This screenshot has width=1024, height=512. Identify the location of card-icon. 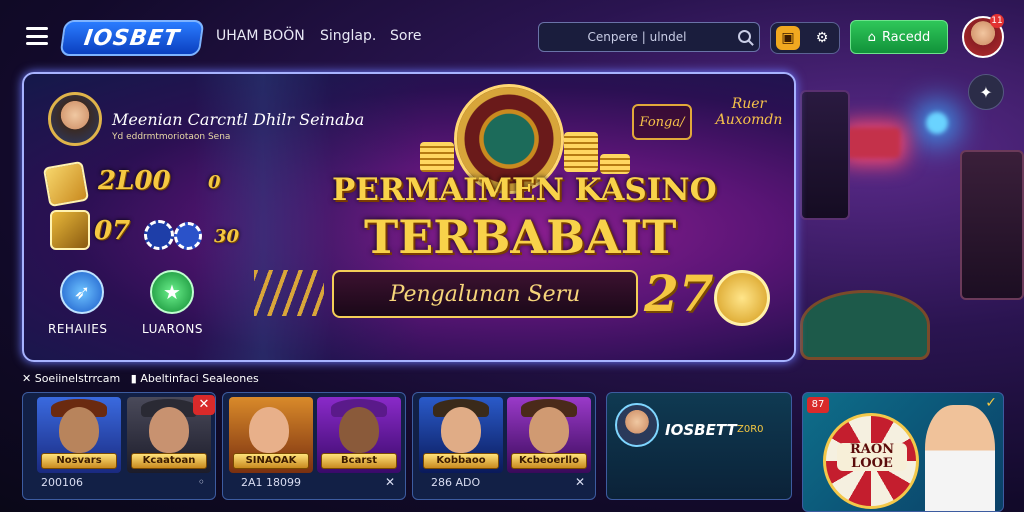
(66, 184).